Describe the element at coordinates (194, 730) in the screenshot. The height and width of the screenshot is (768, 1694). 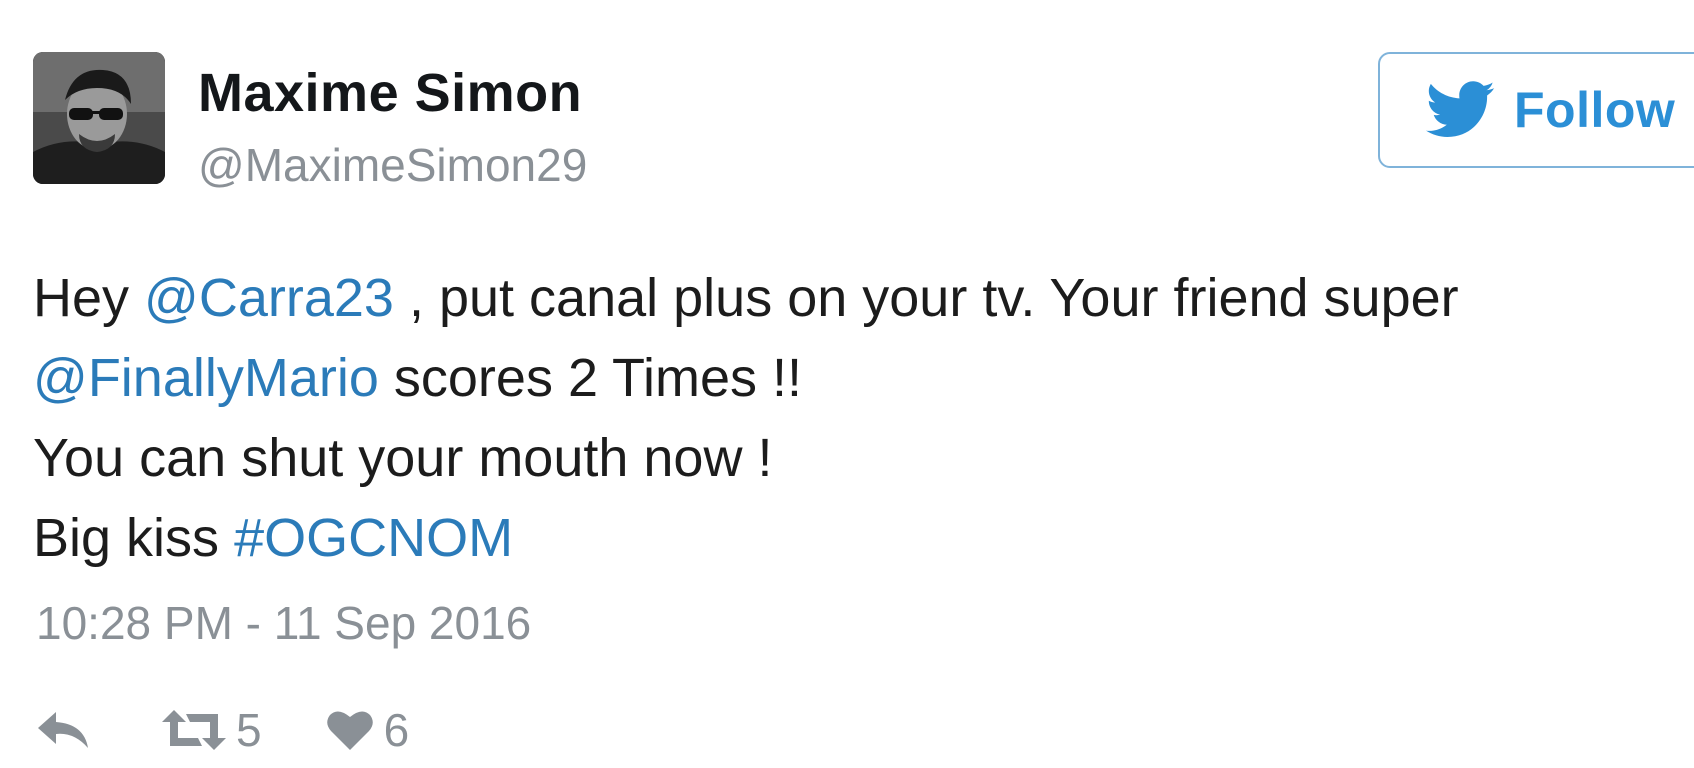
I see `retweet-icon` at that location.